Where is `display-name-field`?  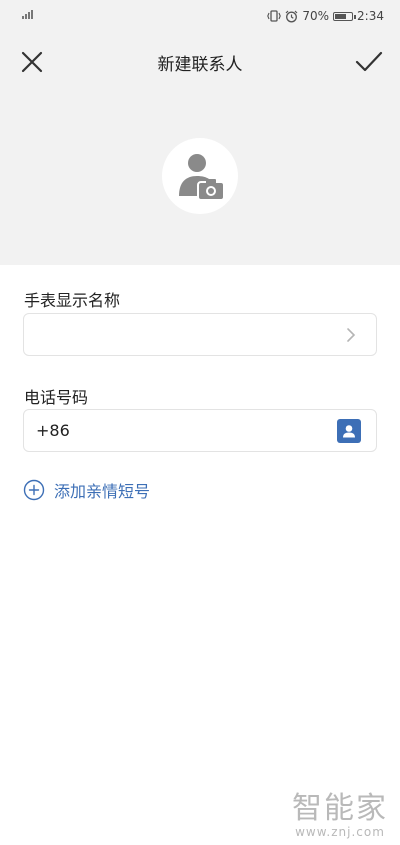
display-name-field is located at coordinates (200, 334).